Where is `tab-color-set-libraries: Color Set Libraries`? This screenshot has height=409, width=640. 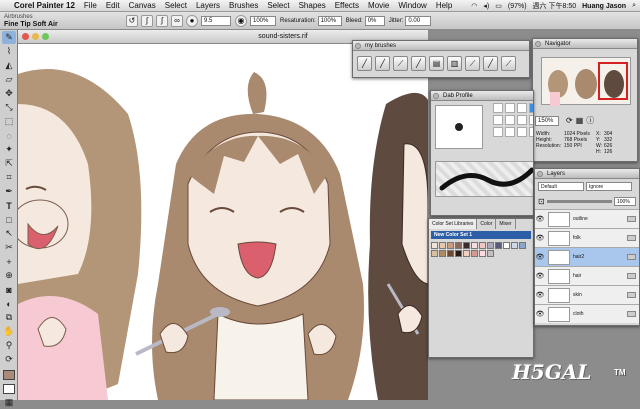 tab-color-set-libraries: Color Set Libraries is located at coordinates (453, 224).